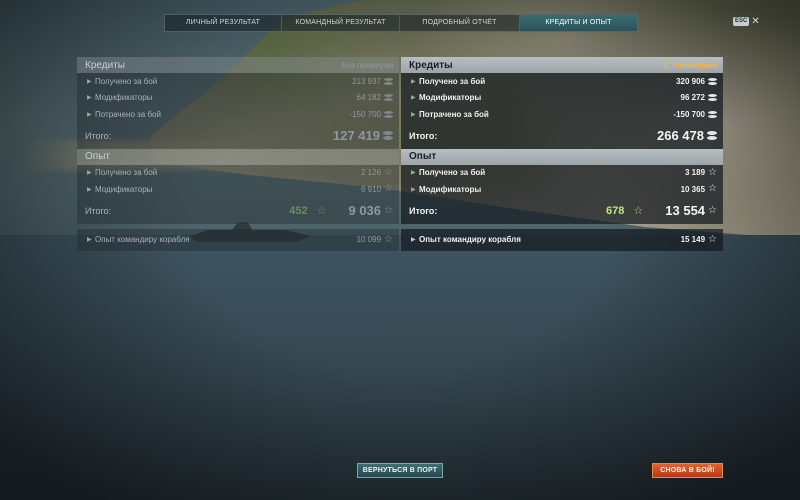 Image resolution: width=800 pixels, height=500 pixels. I want to click on commander-xp-row: ▶ Опыт командиру корабля 15 149 ☆, so click(562, 239).